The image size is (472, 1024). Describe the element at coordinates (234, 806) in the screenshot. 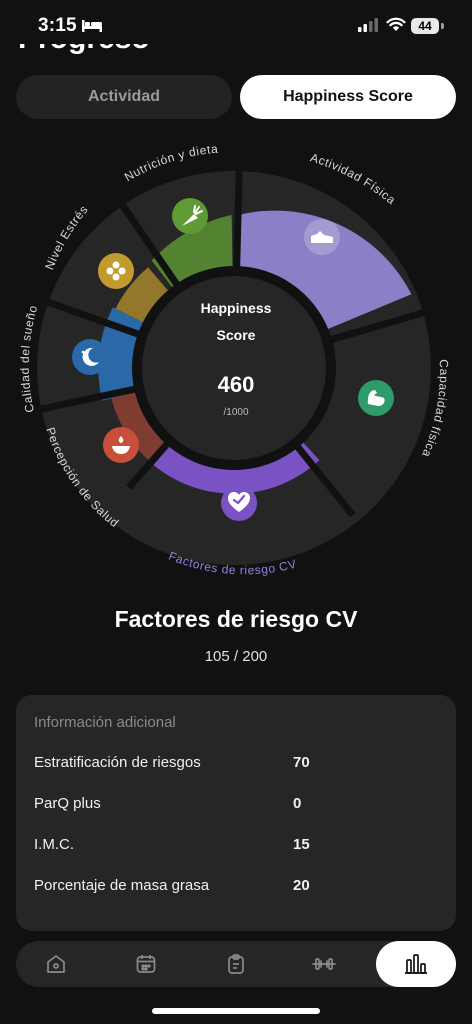

I see `info-row: ParQ plus 0` at that location.